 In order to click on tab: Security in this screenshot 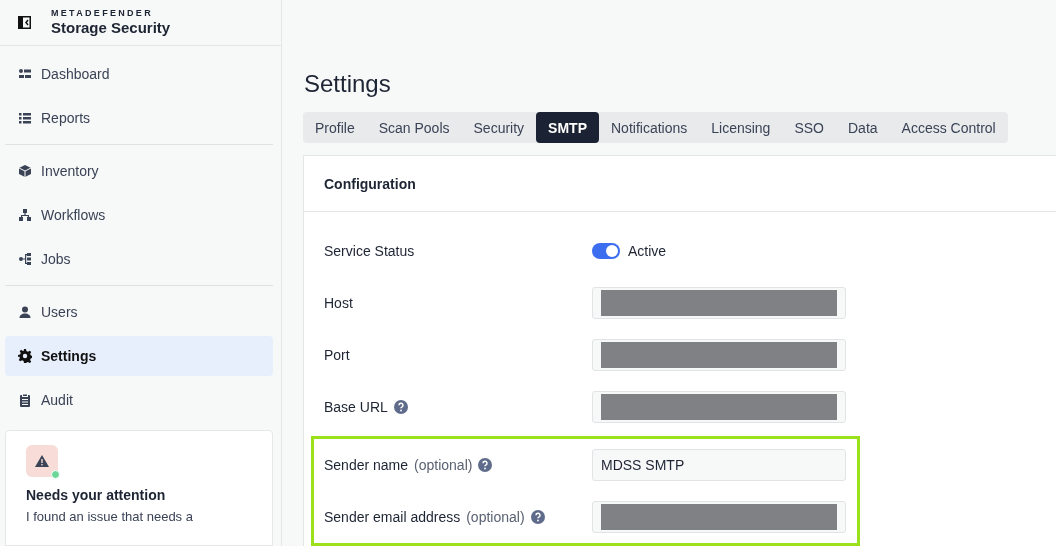, I will do `click(499, 127)`.